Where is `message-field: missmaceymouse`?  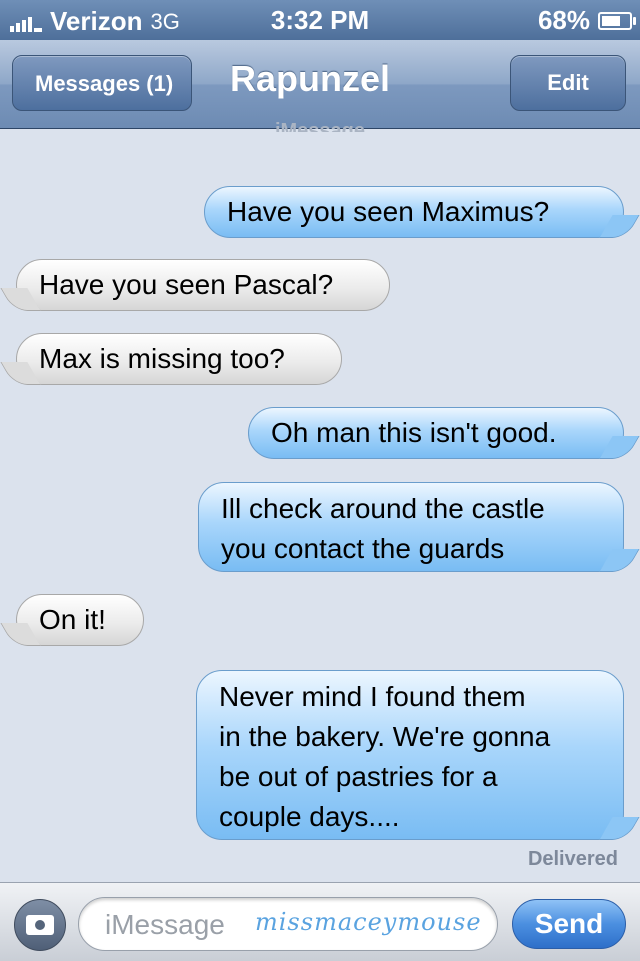 message-field: missmaceymouse is located at coordinates (288, 924).